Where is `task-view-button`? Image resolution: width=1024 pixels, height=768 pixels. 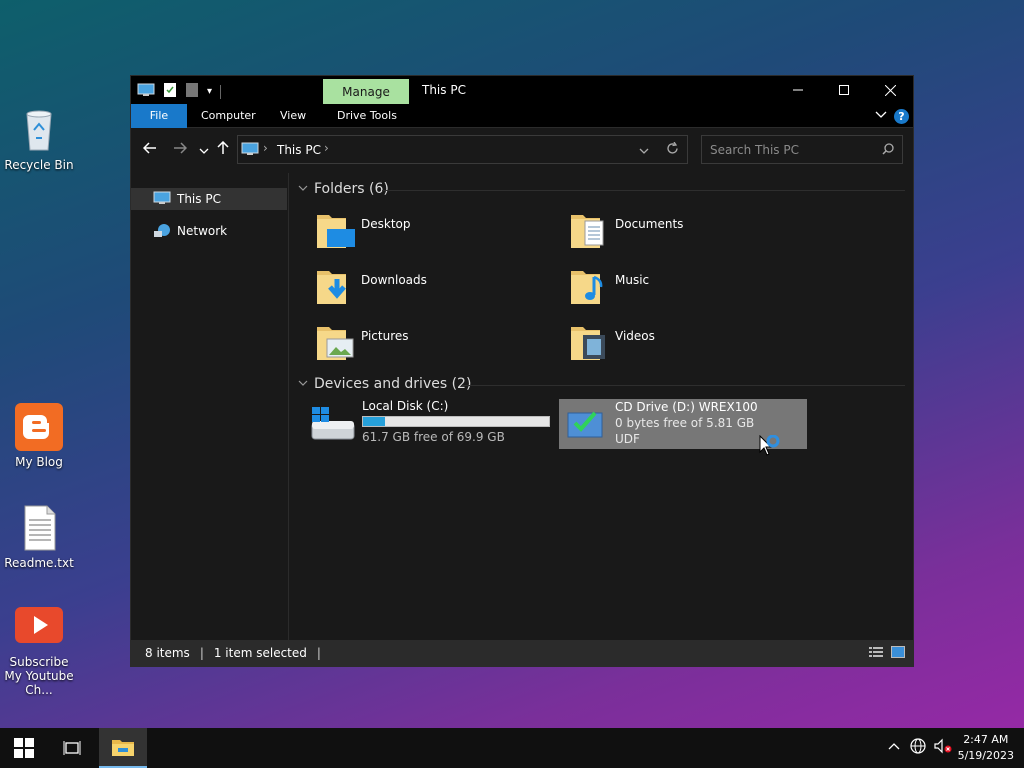
task-view-button is located at coordinates (72, 748).